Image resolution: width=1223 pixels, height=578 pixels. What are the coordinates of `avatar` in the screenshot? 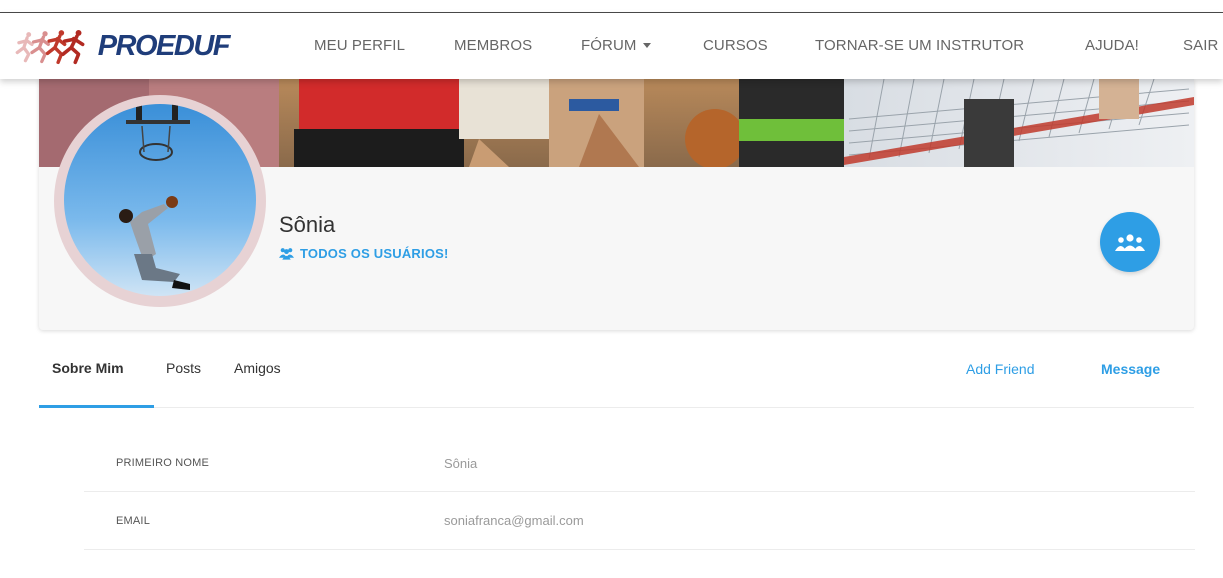 It's located at (160, 200).